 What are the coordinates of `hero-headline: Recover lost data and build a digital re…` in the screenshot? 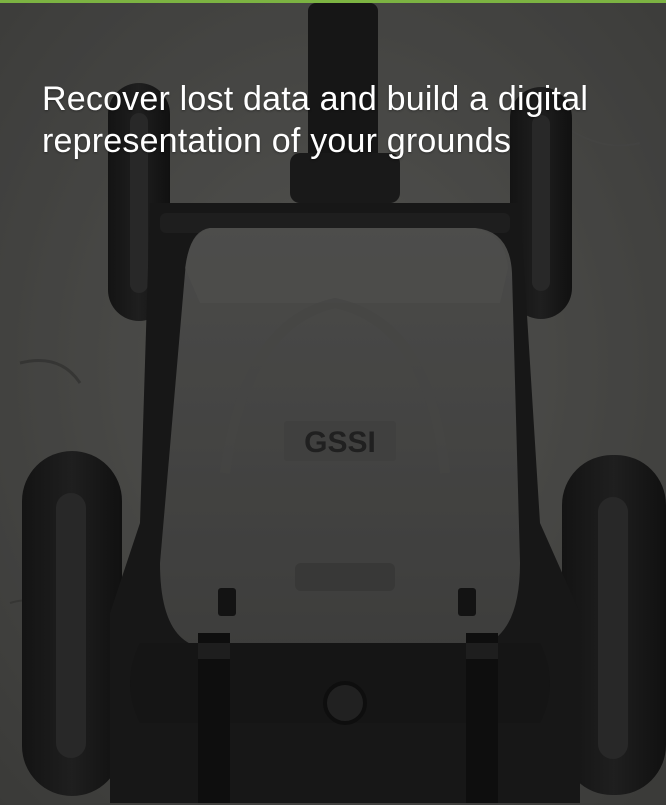 It's located at (315, 120).